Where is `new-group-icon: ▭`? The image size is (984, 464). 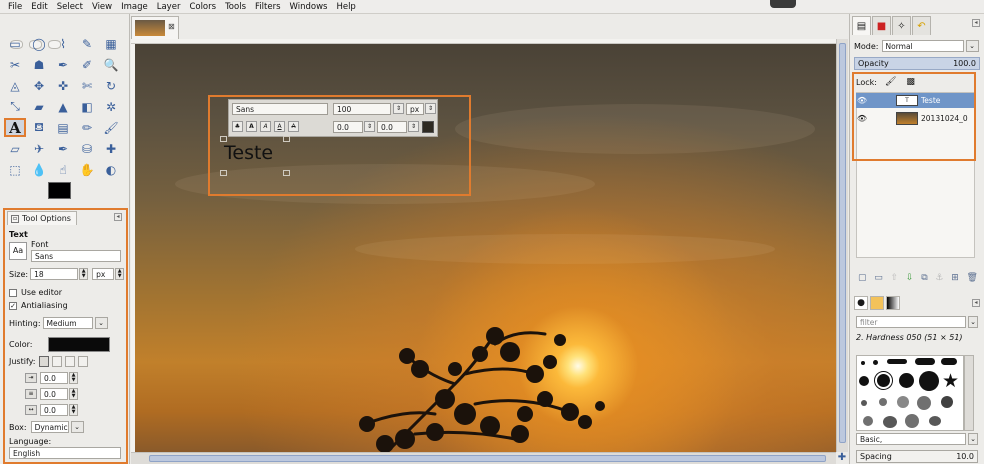 new-group-icon: ▭ is located at coordinates (878, 278).